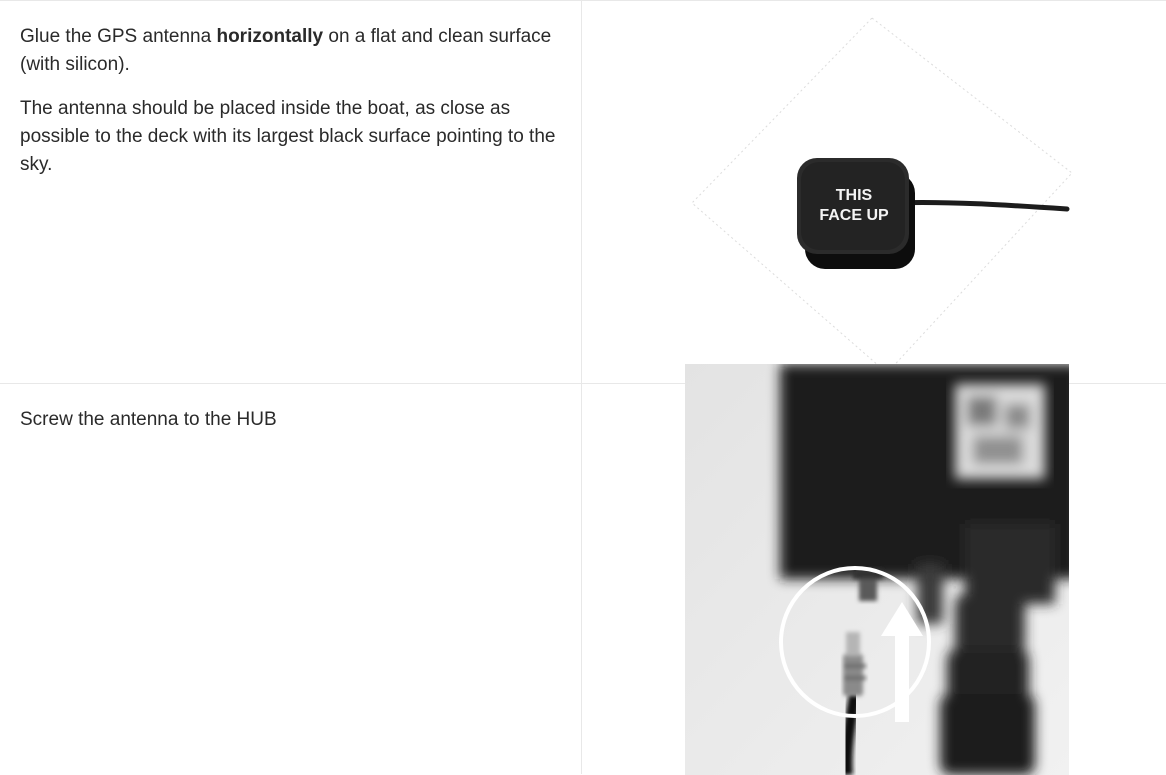 This screenshot has width=1166, height=775. Describe the element at coordinates (148, 419) in the screenshot. I see `step2-paragraph: Screw the antenna to the HUB` at that location.